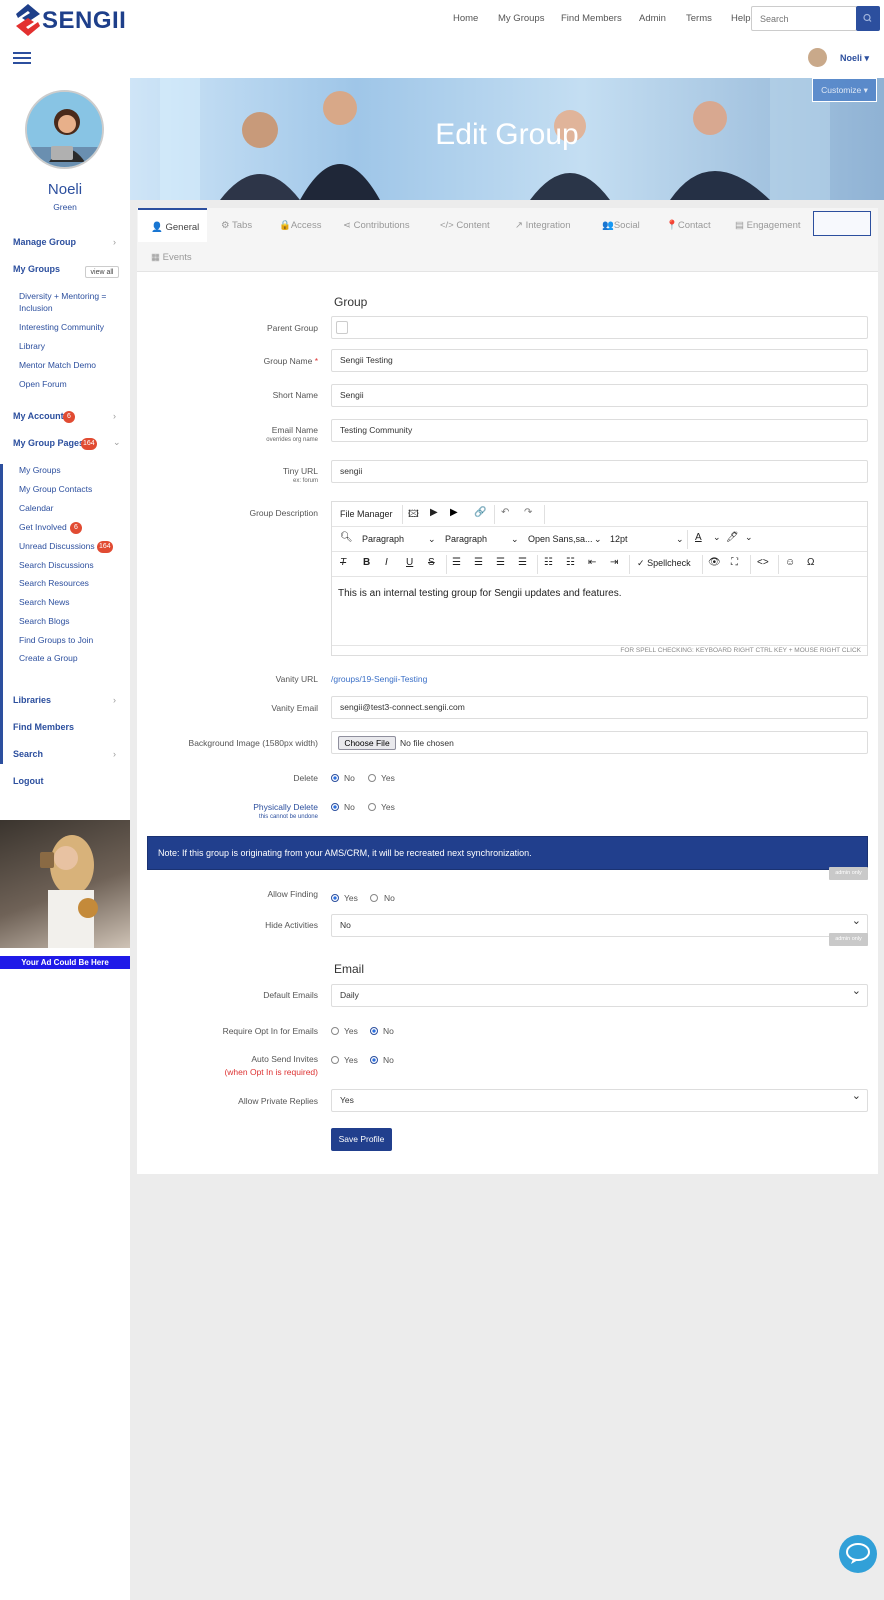 The height and width of the screenshot is (1600, 884). What do you see at coordinates (36, 508) in the screenshot?
I see `sidebar-page-link: Calendar` at bounding box center [36, 508].